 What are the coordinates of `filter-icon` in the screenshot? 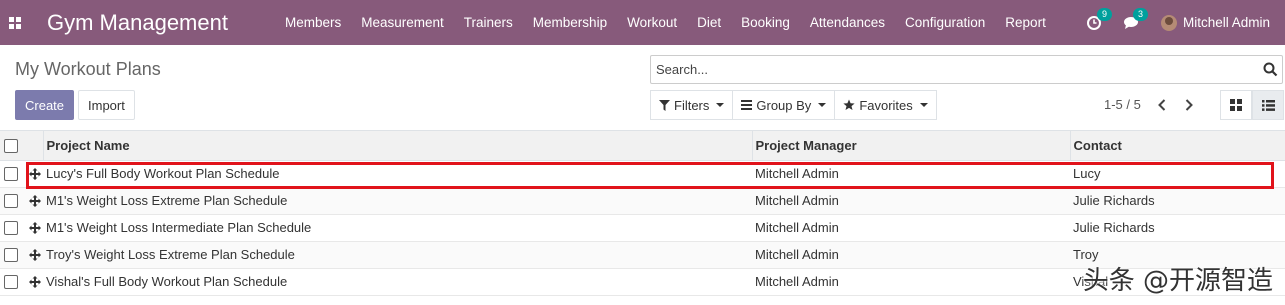 It's located at (664, 105).